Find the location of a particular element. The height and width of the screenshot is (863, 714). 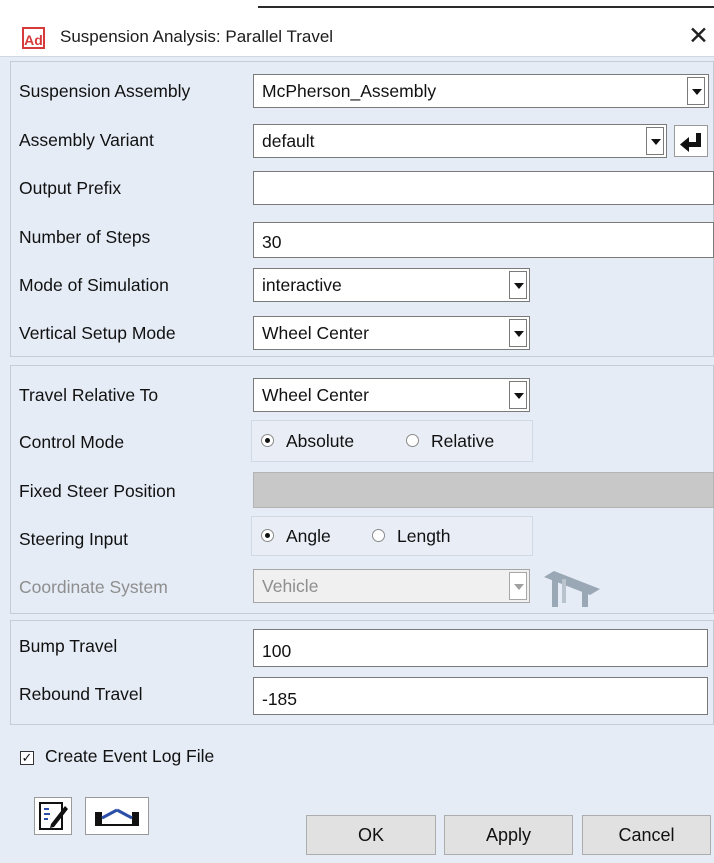

coordinate-system-dropdown-button is located at coordinates (518, 586).